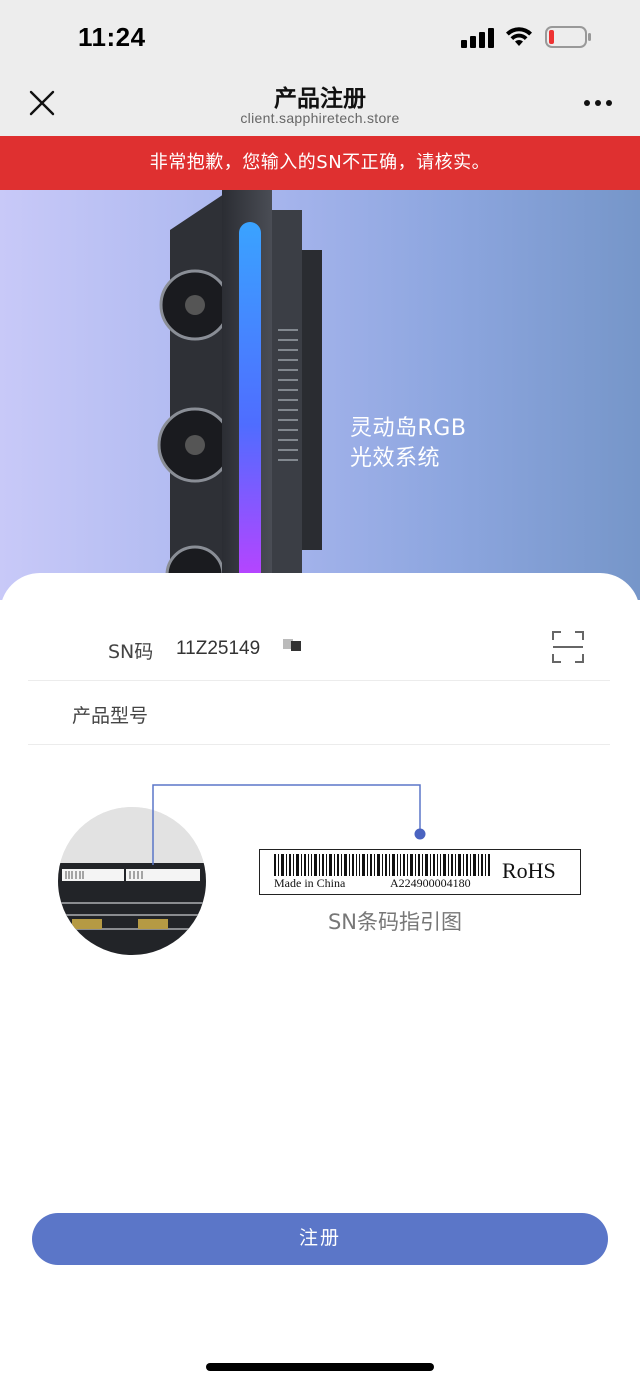 The height and width of the screenshot is (1385, 640). I want to click on sn-label: SN码, so click(131, 652).